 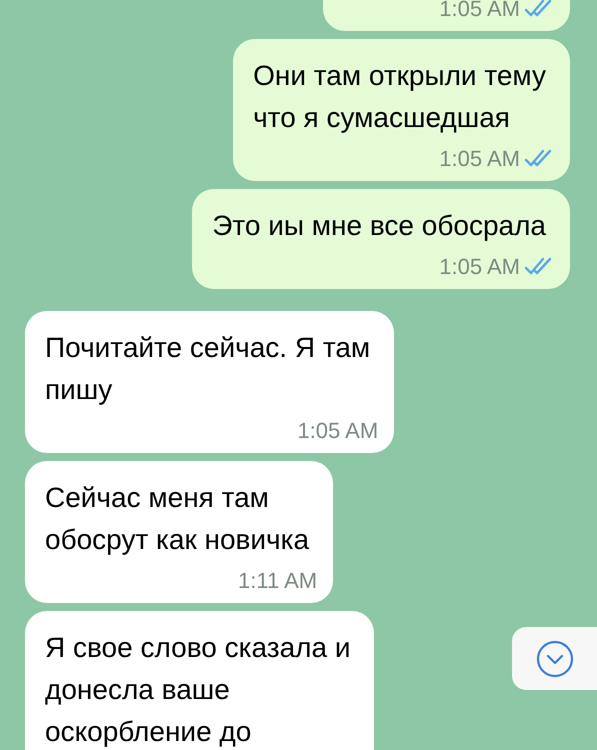 What do you see at coordinates (208, 369) in the screenshot?
I see `message-text: Почитайте сейчас. Я там пишу` at bounding box center [208, 369].